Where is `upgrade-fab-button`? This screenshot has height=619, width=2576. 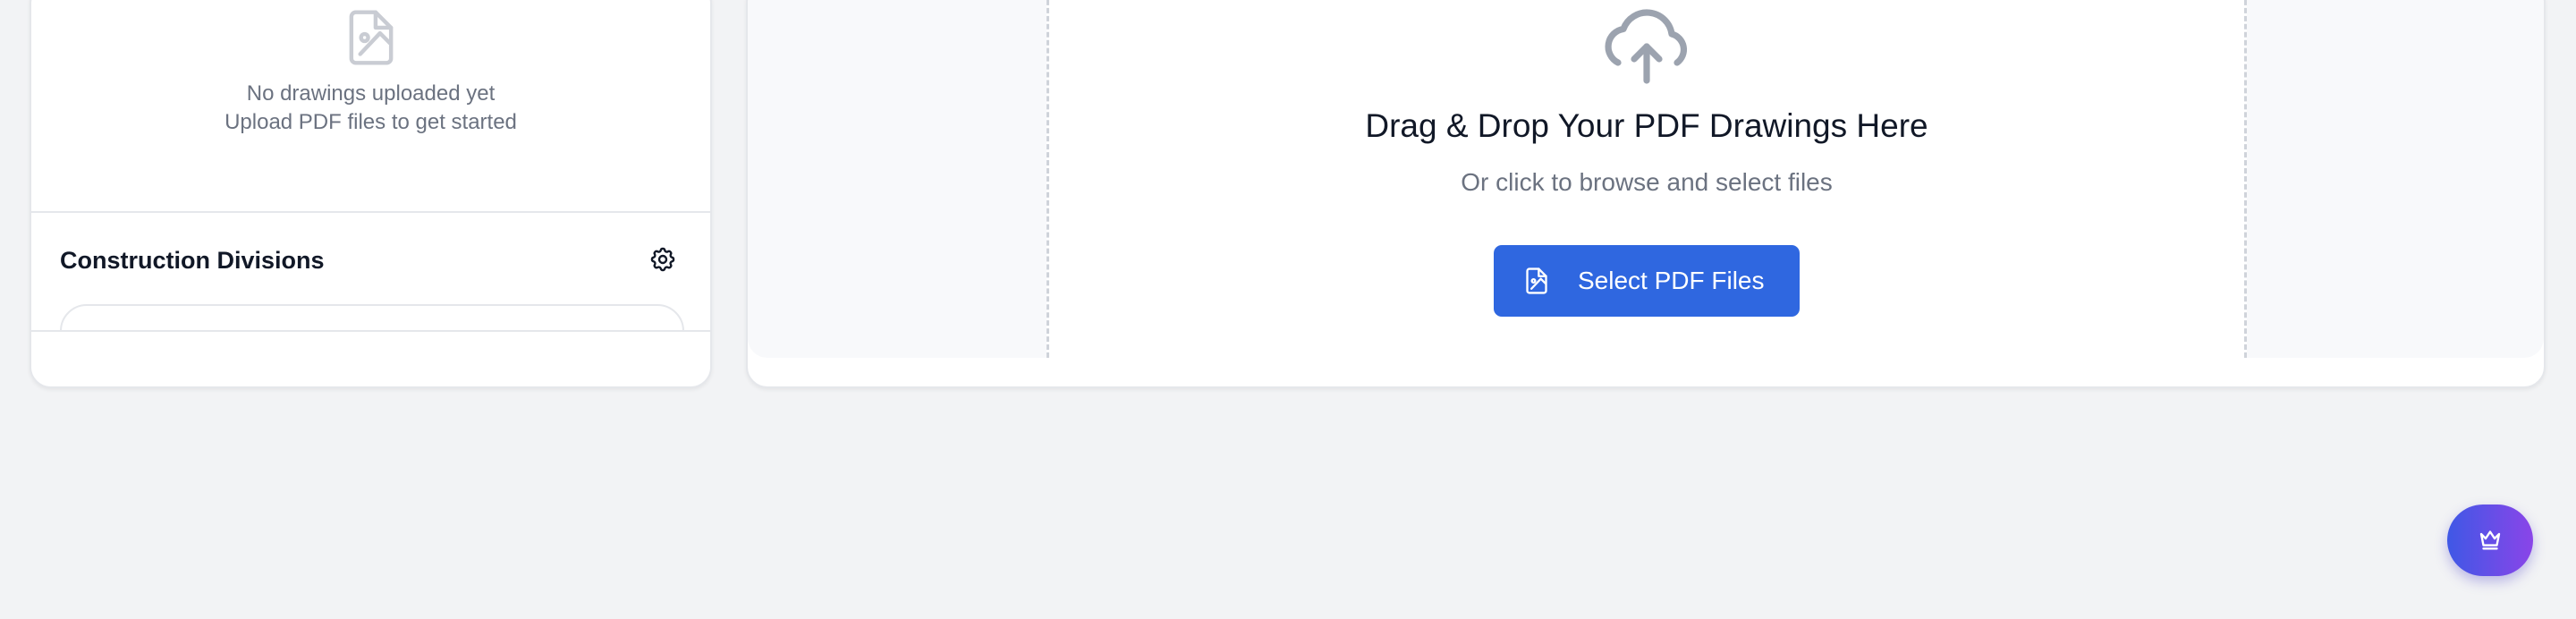
upgrade-fab-button is located at coordinates (2490, 540).